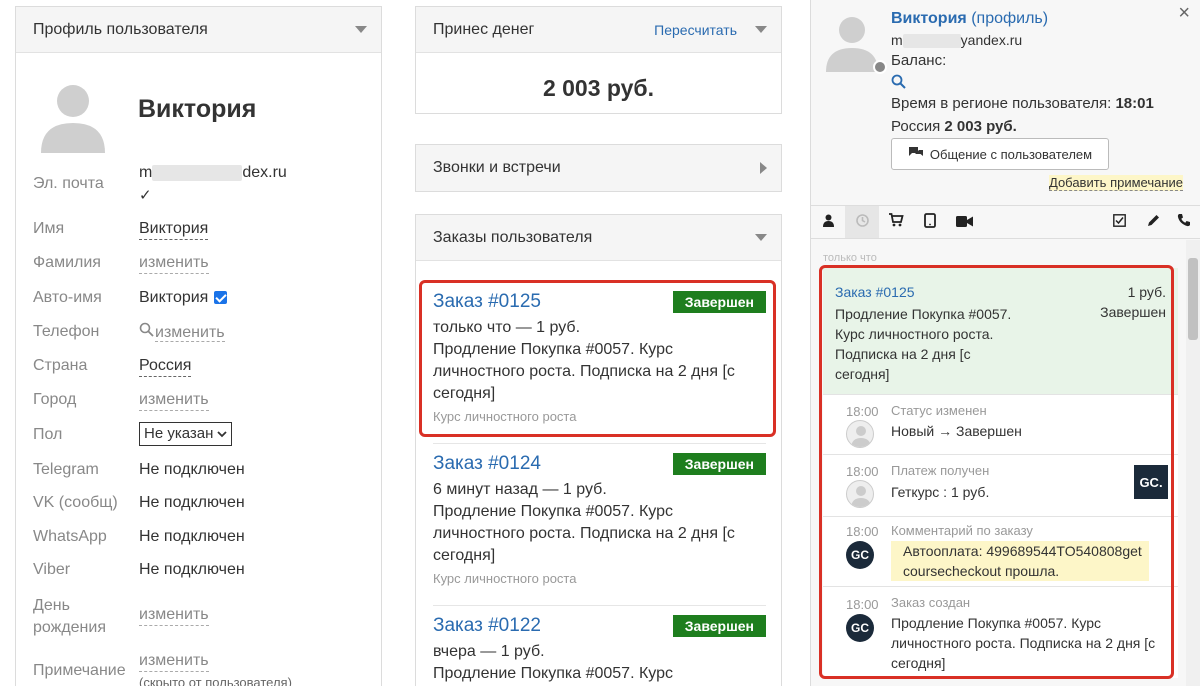 The width and height of the screenshot is (1200, 686). I want to click on birthday-edit-link: изменить, so click(174, 615).